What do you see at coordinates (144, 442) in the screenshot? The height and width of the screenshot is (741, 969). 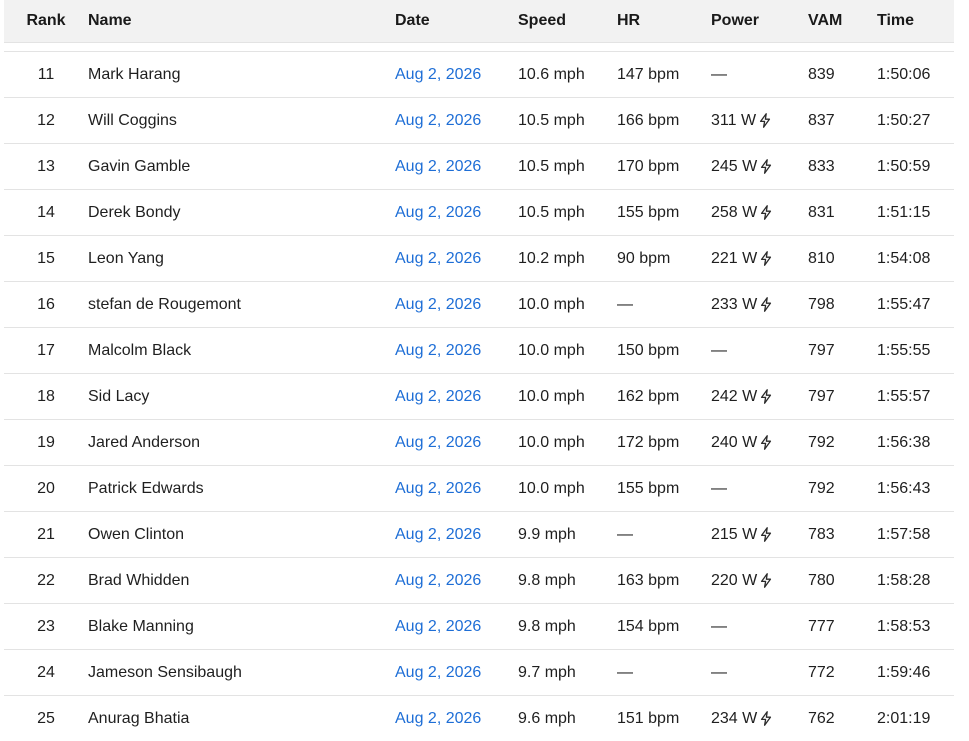 I see `athlete-name-link: Jared Anderson` at bounding box center [144, 442].